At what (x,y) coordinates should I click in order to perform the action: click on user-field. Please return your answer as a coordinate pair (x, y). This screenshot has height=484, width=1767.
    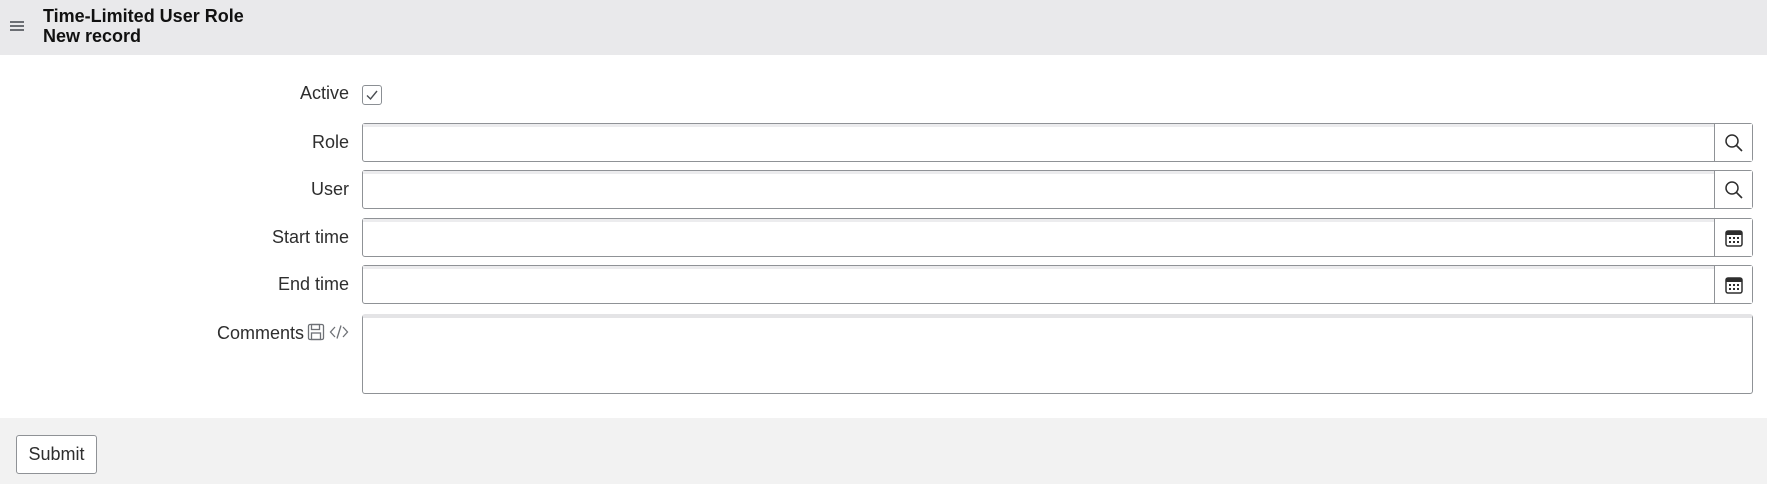
    Looking at the image, I should click on (1057, 189).